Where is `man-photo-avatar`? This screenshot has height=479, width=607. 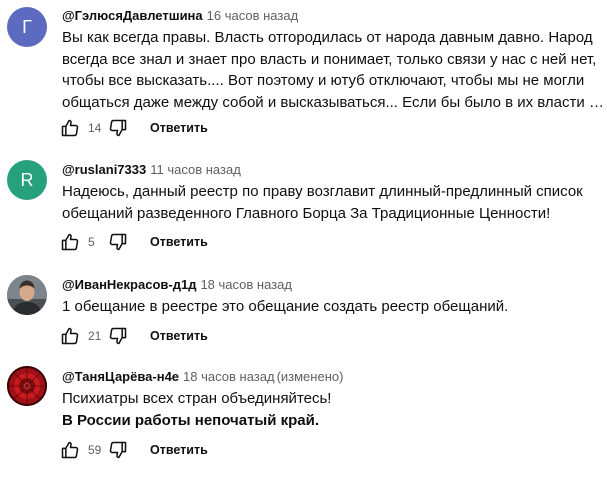 man-photo-avatar is located at coordinates (27, 295).